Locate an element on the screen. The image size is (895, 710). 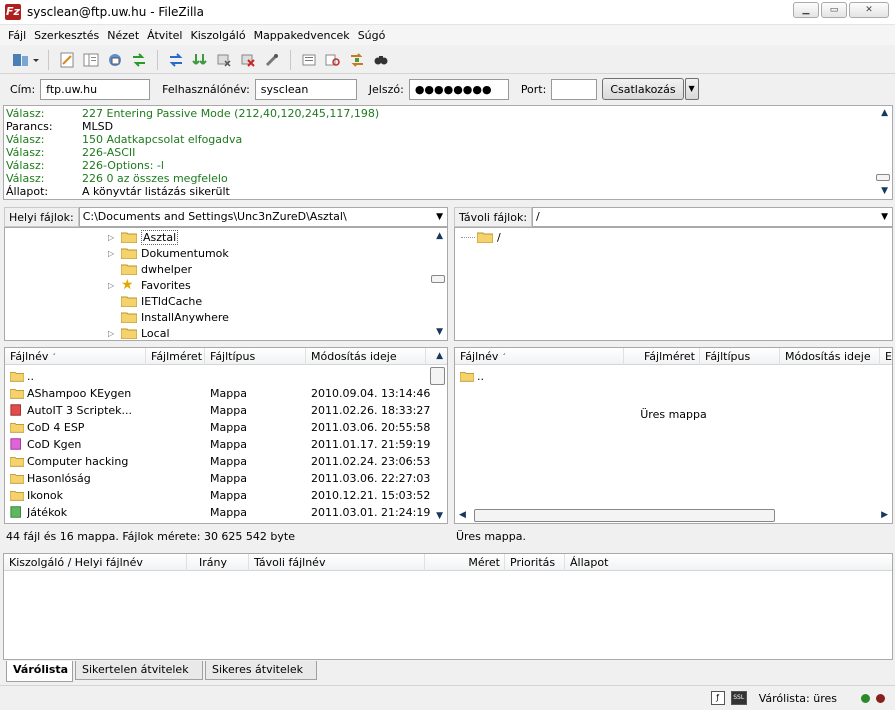
menu-file: Fájl is located at coordinates (17, 35).